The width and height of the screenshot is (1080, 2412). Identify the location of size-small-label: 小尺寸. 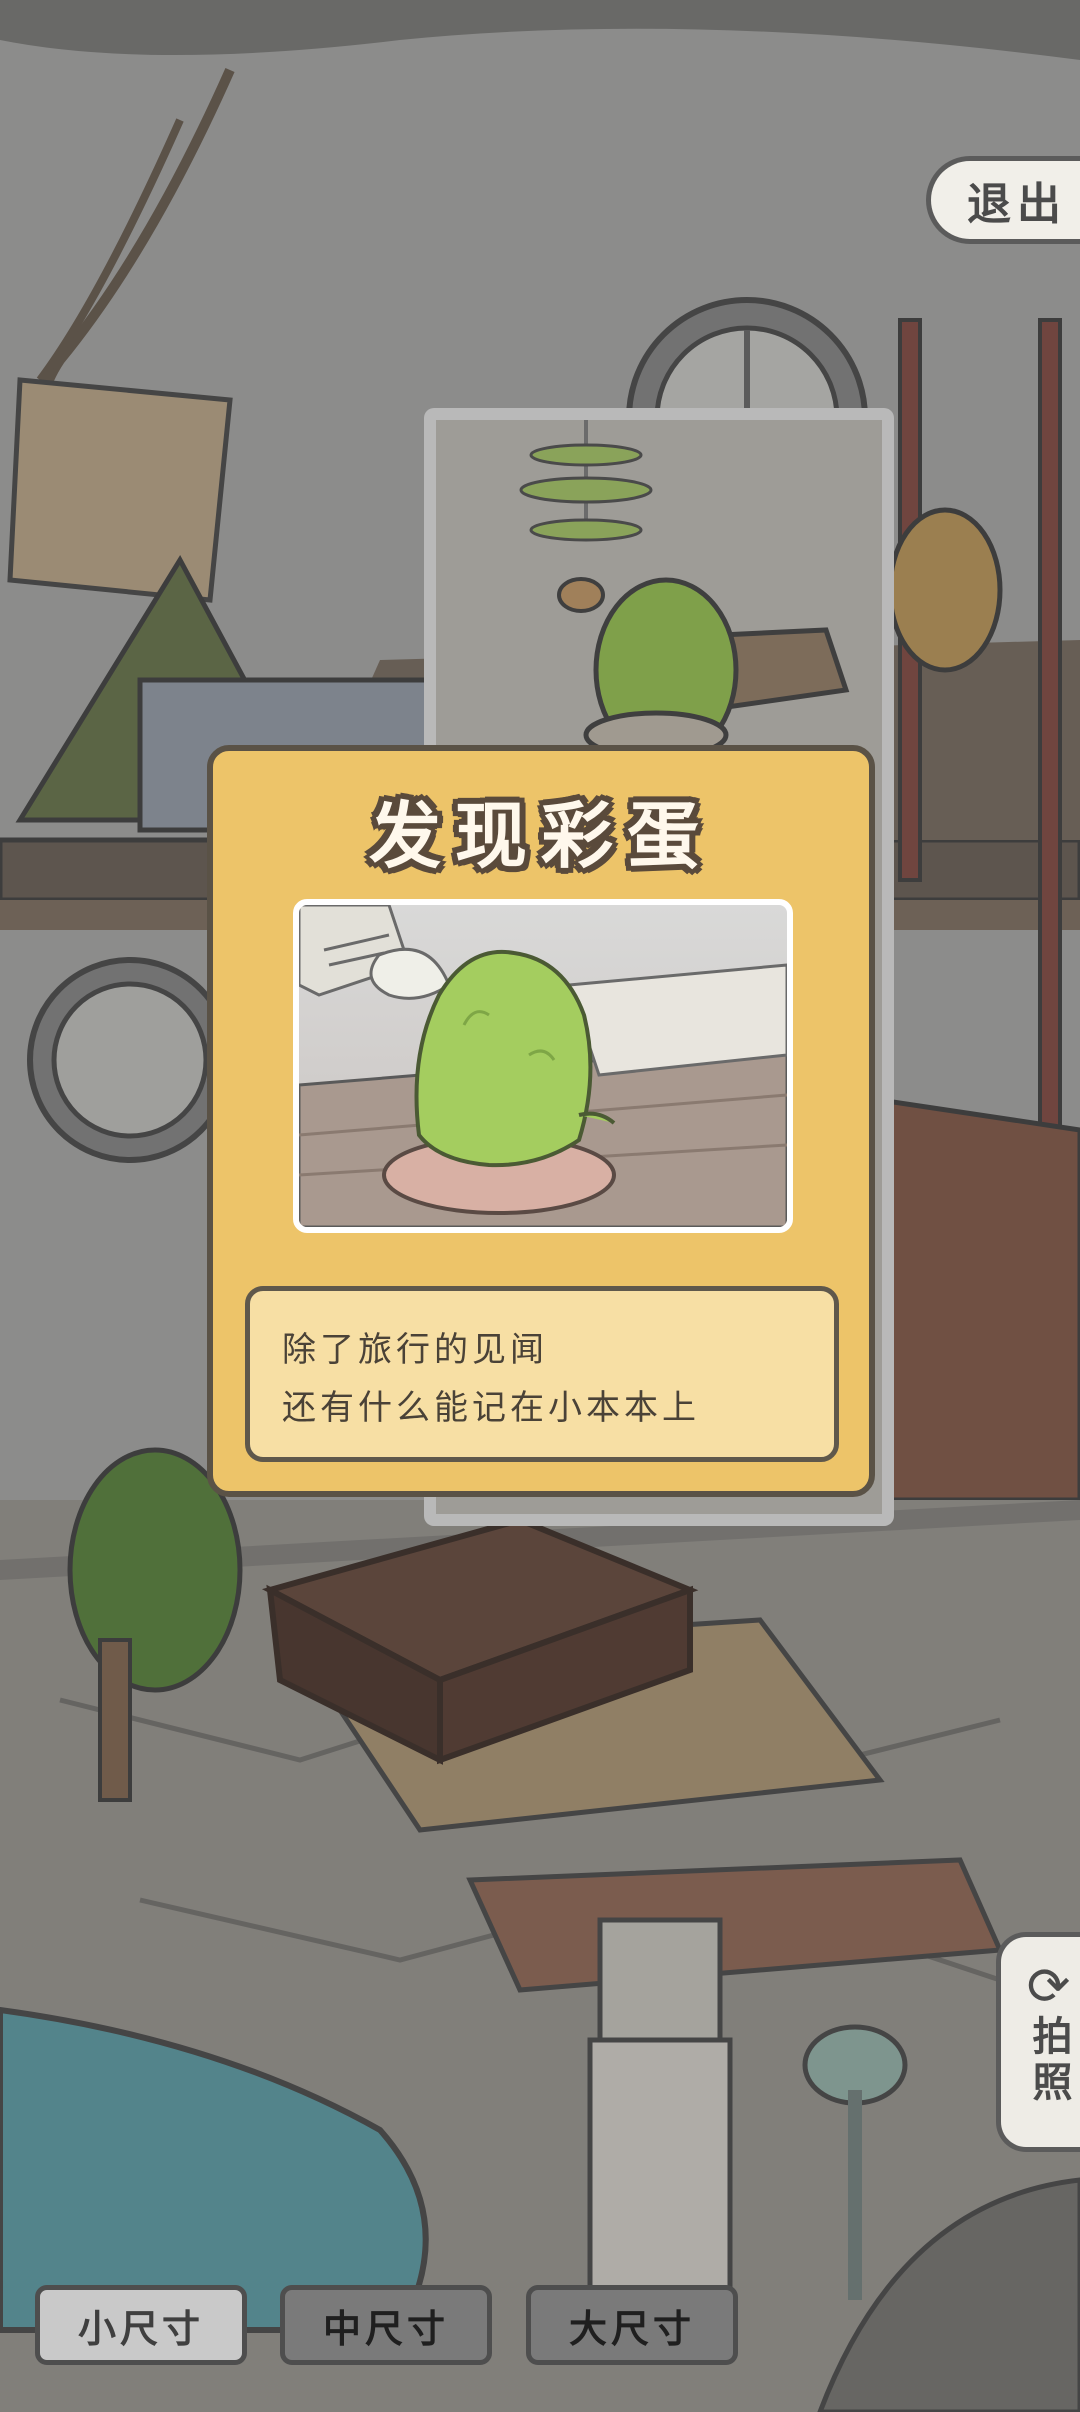
(140, 2328).